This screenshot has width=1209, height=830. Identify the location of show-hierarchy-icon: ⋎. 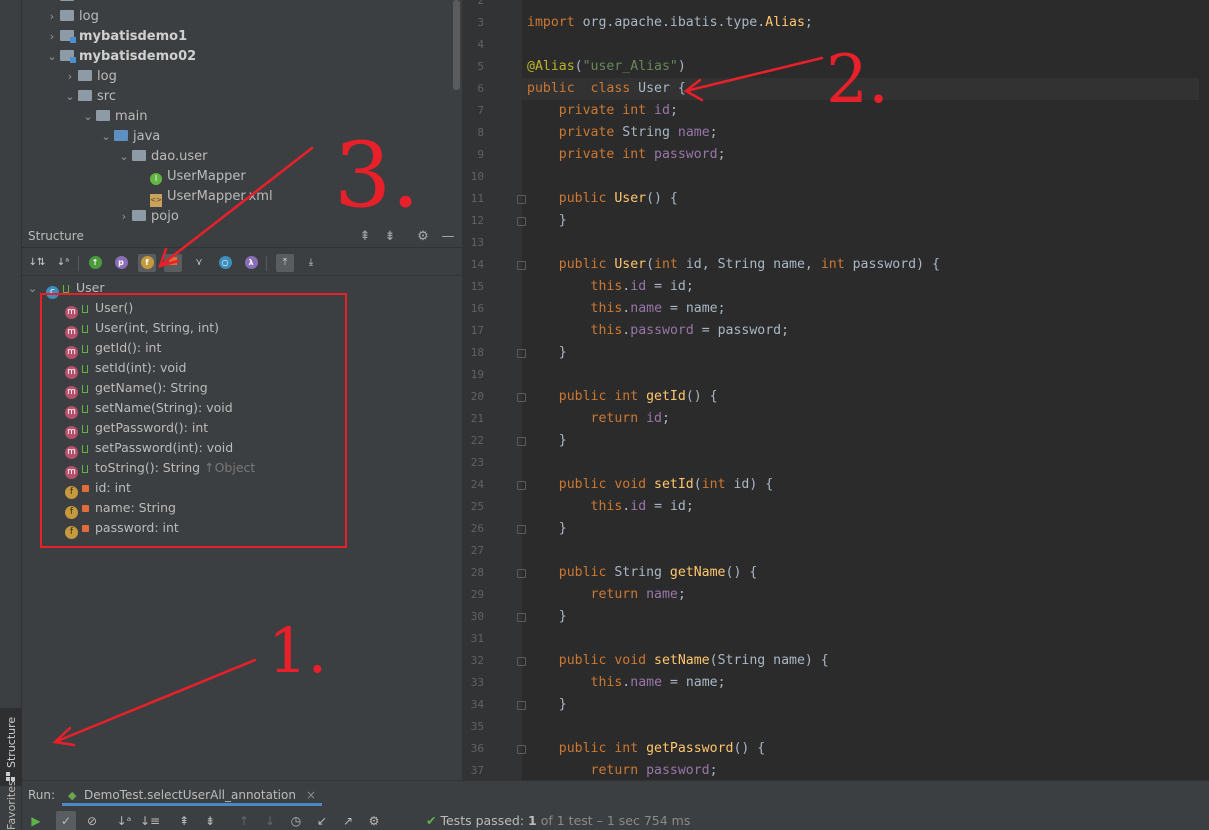
(199, 263).